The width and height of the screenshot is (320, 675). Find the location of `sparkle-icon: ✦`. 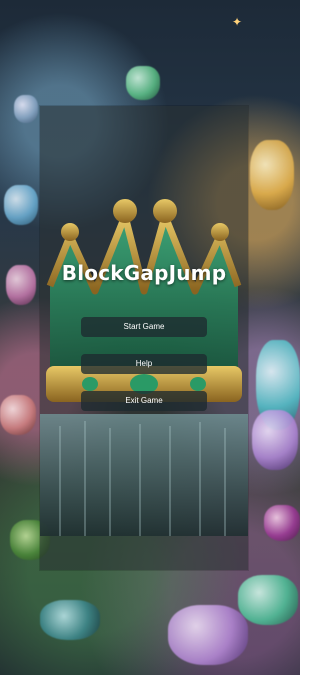

sparkle-icon: ✦ is located at coordinates (237, 22).